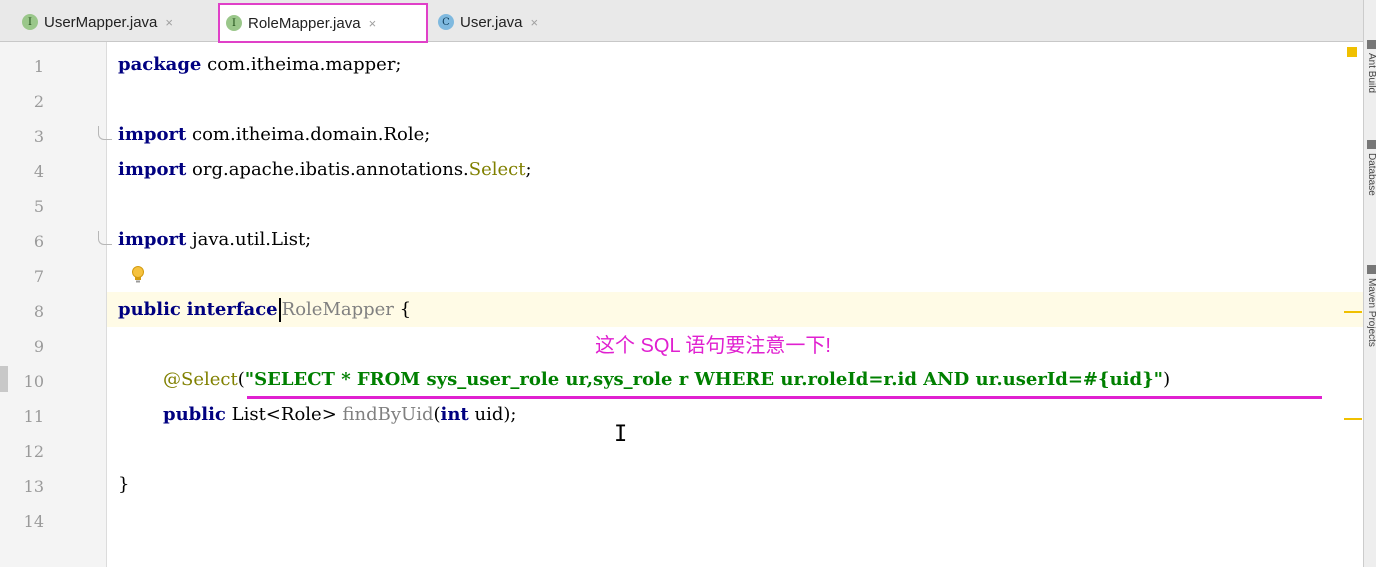 The width and height of the screenshot is (1376, 567). Describe the element at coordinates (138, 275) in the screenshot. I see `lightbulb-icon` at that location.